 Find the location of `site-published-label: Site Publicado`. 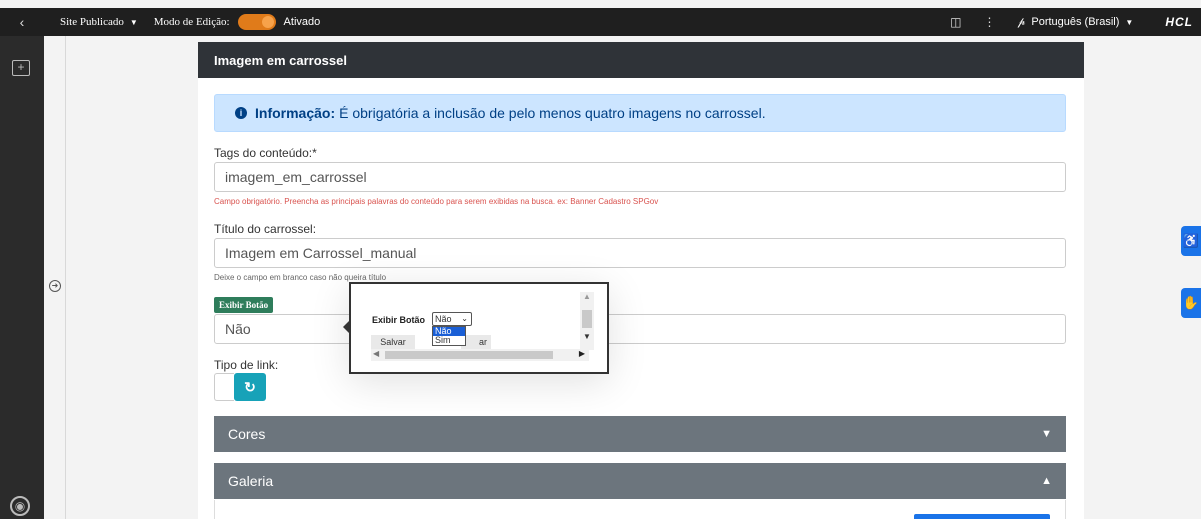

site-published-label: Site Publicado is located at coordinates (92, 22).